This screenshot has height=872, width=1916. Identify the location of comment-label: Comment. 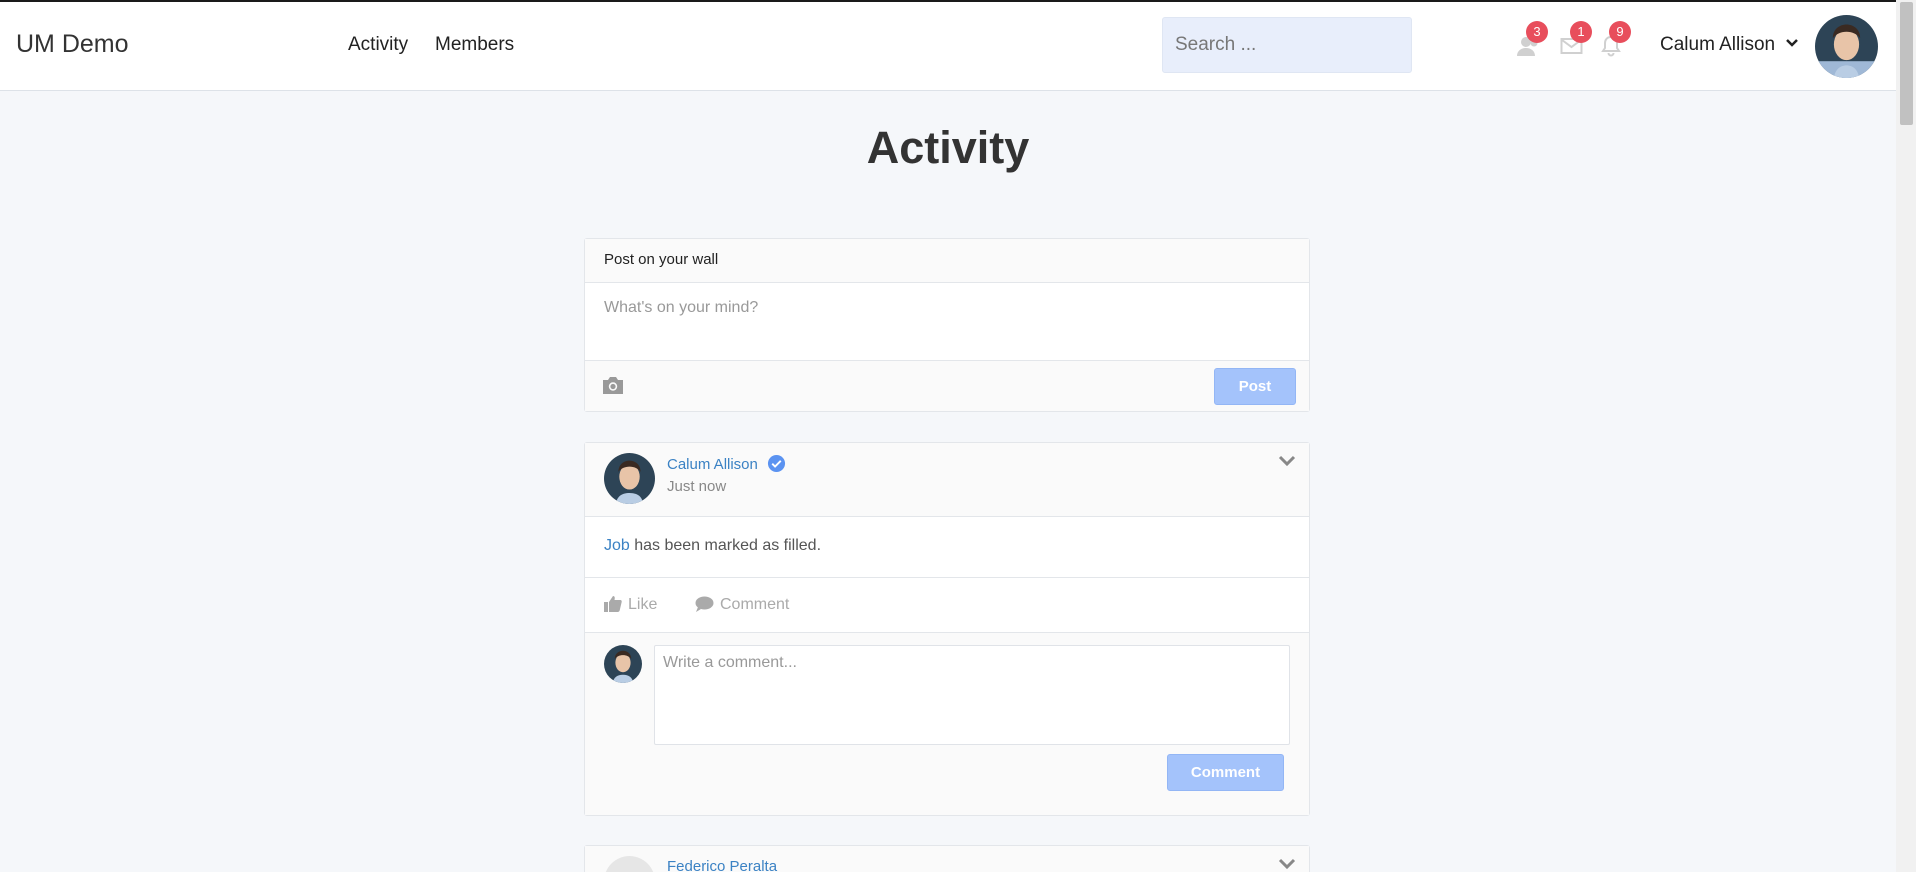
(755, 604).